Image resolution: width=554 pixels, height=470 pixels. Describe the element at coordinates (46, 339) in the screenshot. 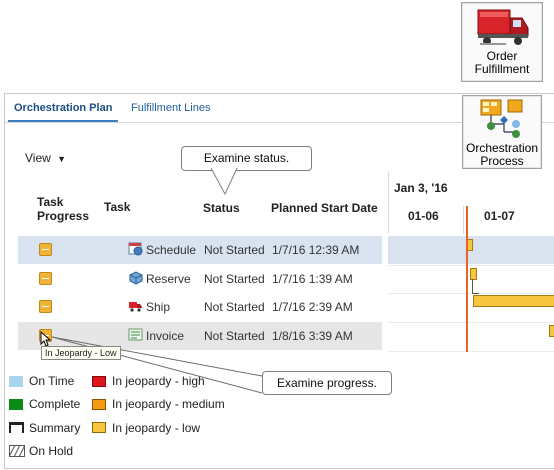

I see `mouse-cursor-icon` at that location.